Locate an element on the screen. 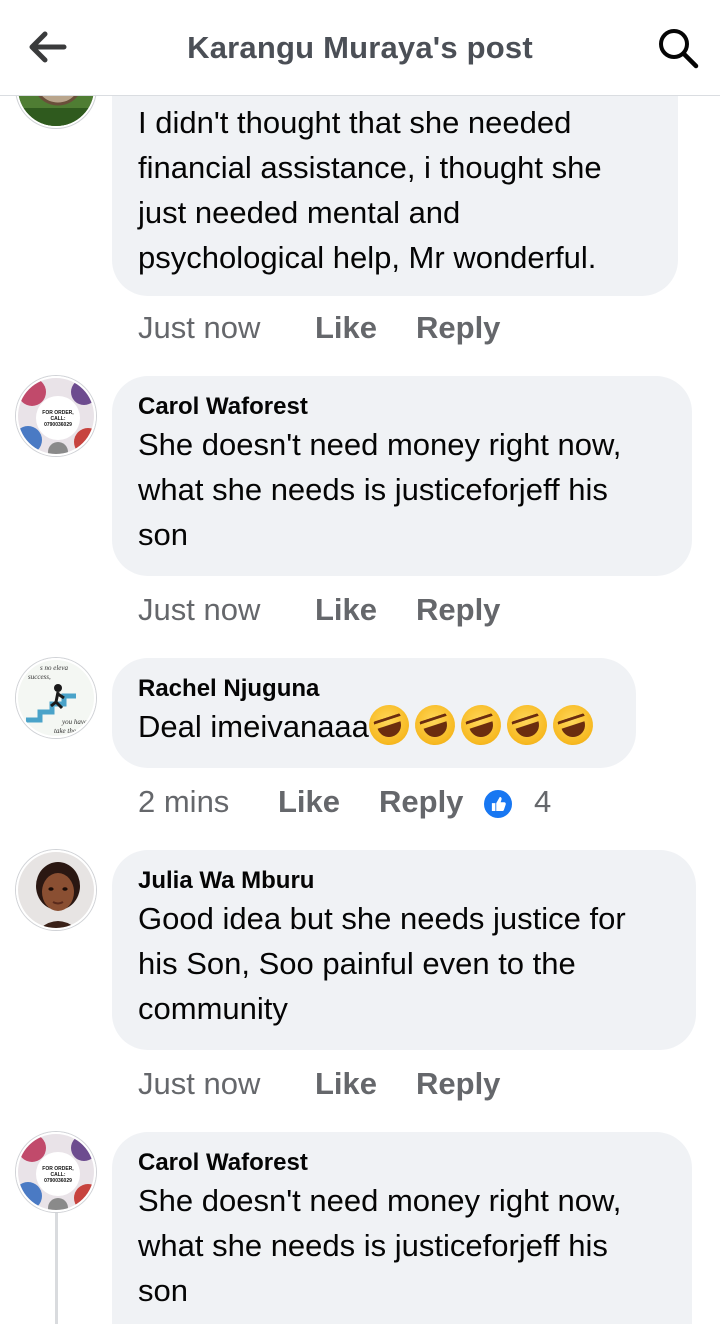 The height and width of the screenshot is (1324, 720). comment-actions: 2 mins Like Reply 4 is located at coordinates (418, 804).